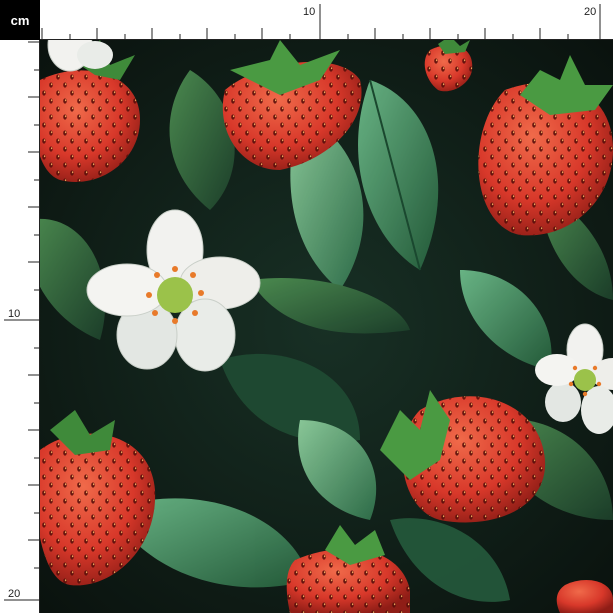  What do you see at coordinates (80, 56) in the screenshot?
I see `flower-partial-top` at bounding box center [80, 56].